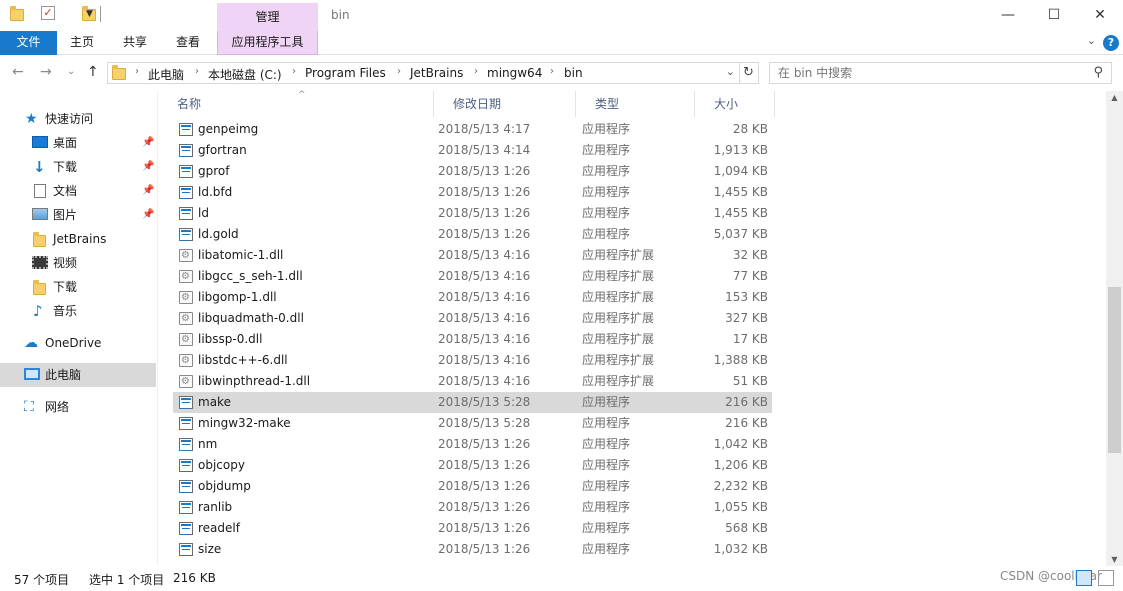  I want to click on sidebar-item-this-pc: 此电脑, so click(78, 375).